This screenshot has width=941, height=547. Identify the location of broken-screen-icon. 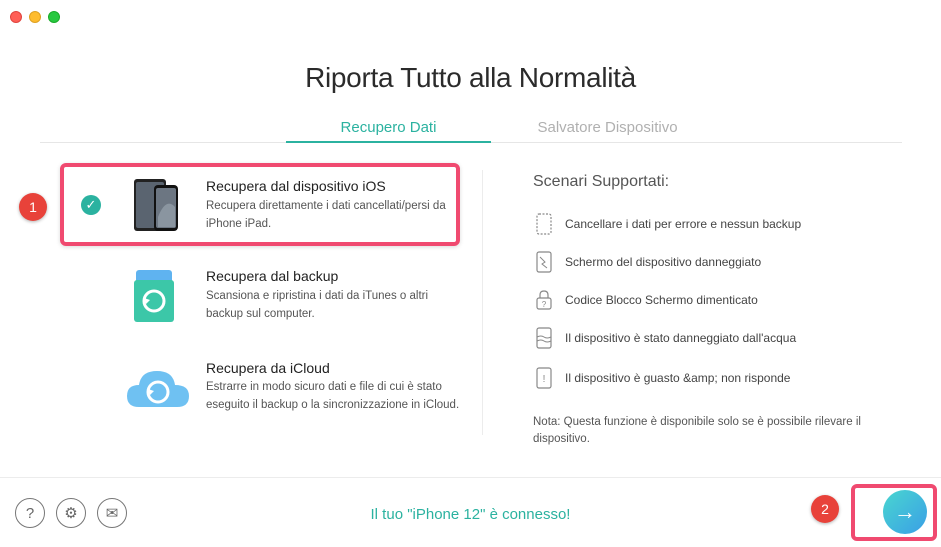
(544, 262).